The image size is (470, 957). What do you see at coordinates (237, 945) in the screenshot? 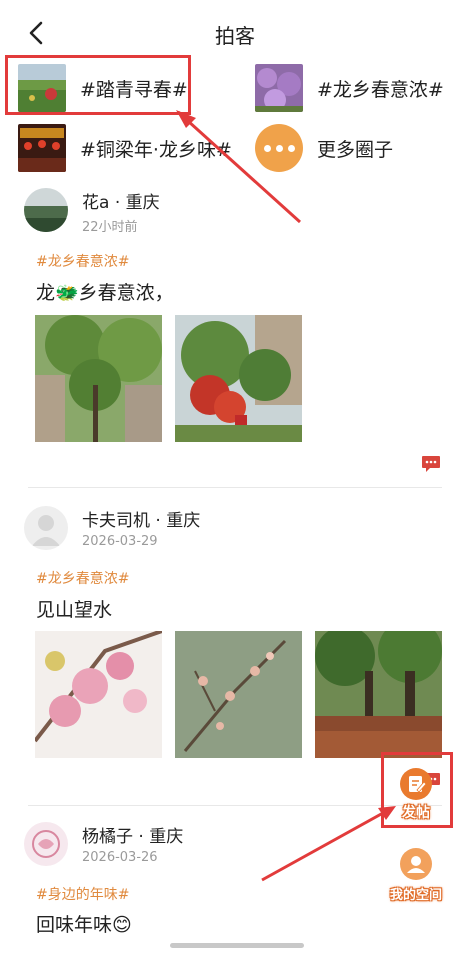
I see `home-indicator` at bounding box center [237, 945].